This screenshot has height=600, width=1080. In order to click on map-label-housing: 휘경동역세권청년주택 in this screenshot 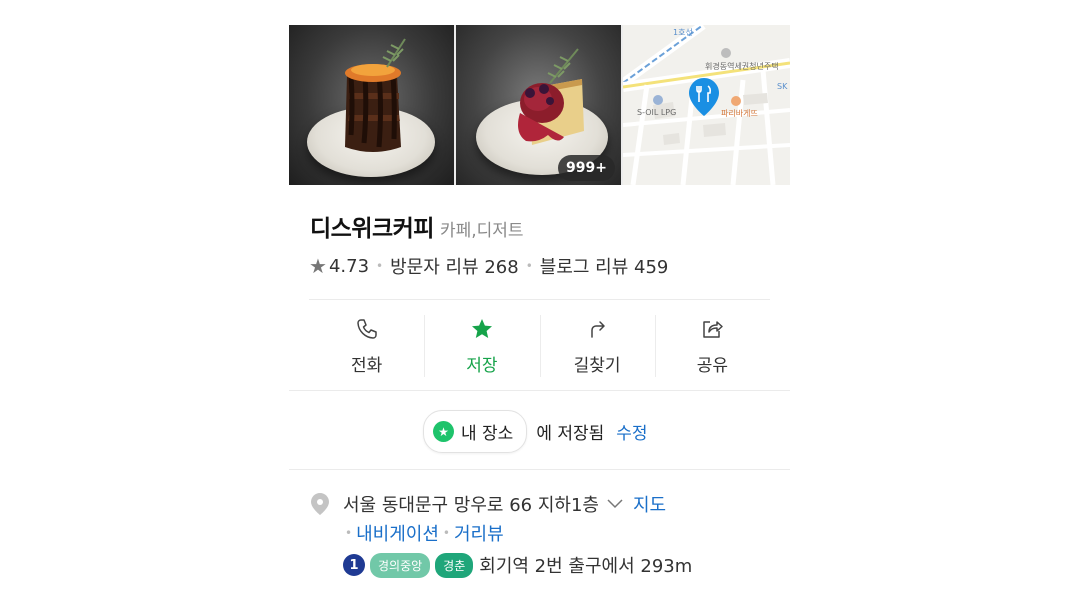, I will do `click(742, 66)`.